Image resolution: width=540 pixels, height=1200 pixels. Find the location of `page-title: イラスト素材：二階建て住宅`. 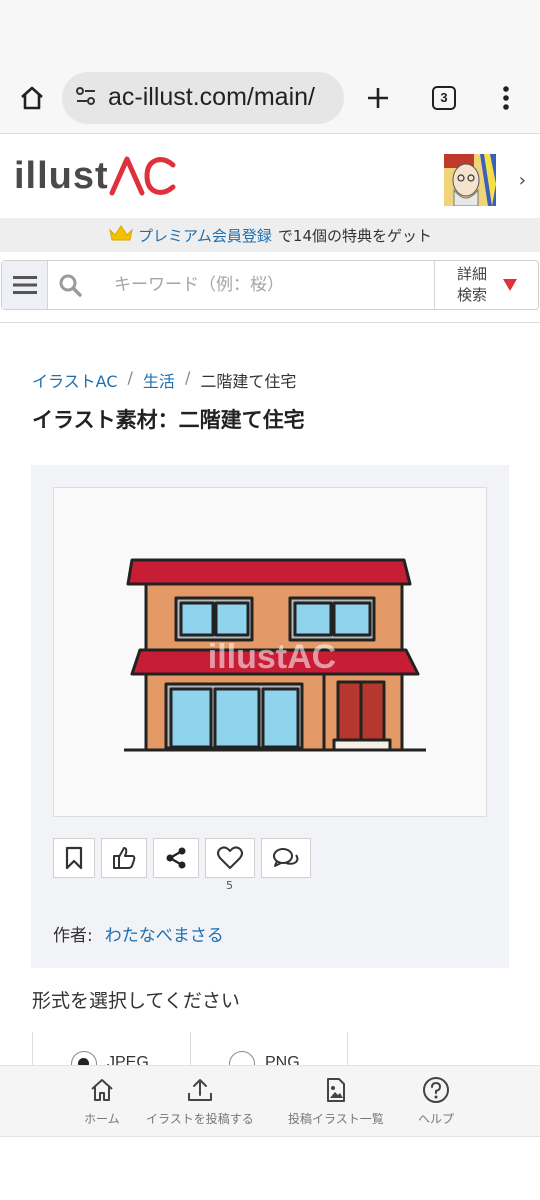

page-title: イラスト素材：二階建て住宅 is located at coordinates (168, 420).